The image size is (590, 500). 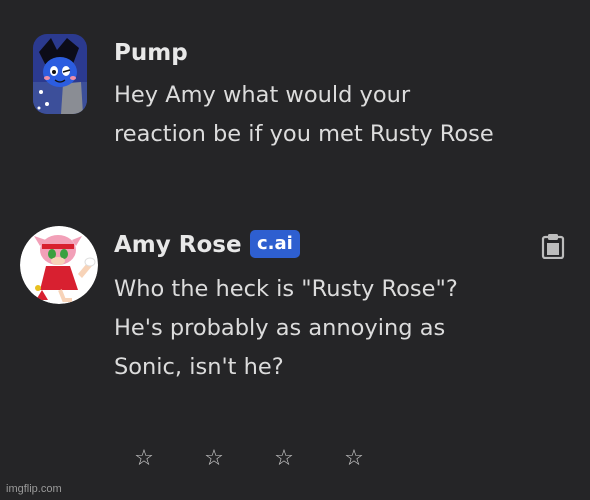 What do you see at coordinates (34, 489) in the screenshot?
I see `watermark: imgflip.com` at bounding box center [34, 489].